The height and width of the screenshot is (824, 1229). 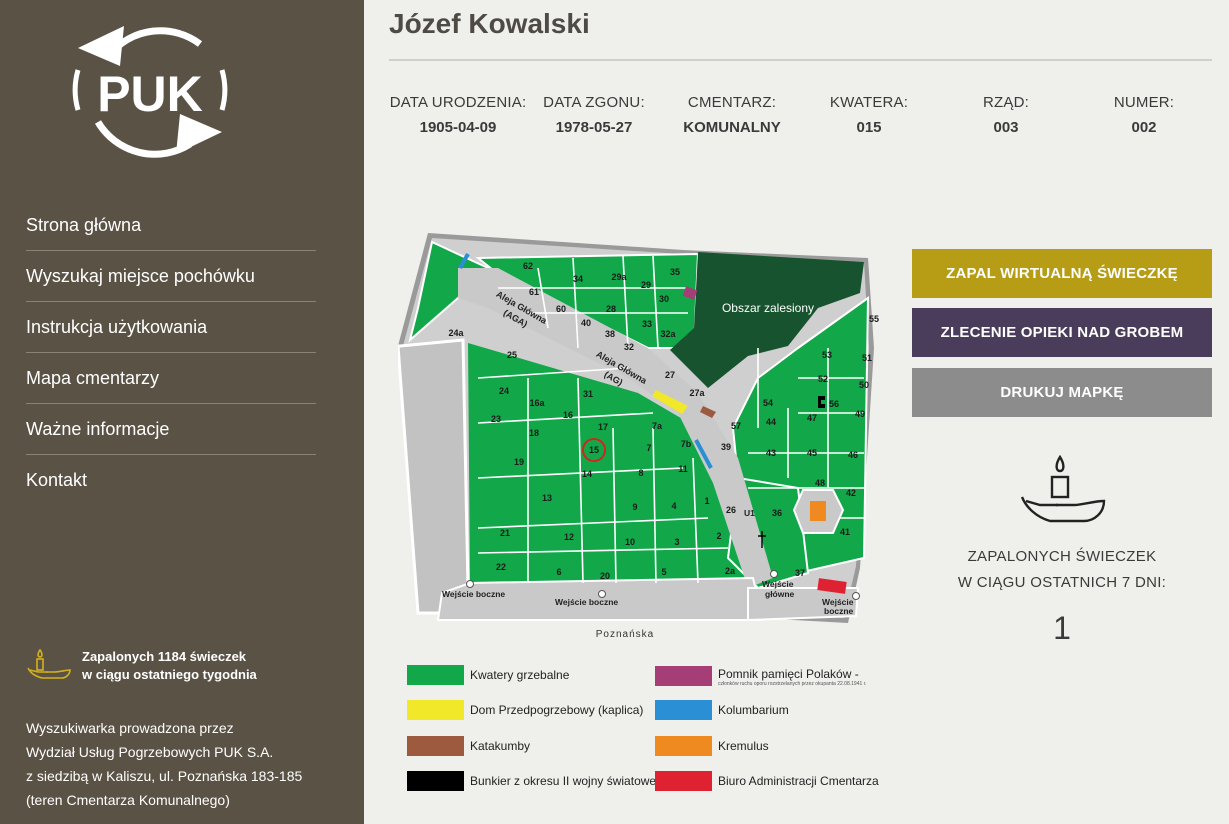 I want to click on quarter-label: 23, so click(x=496, y=419).